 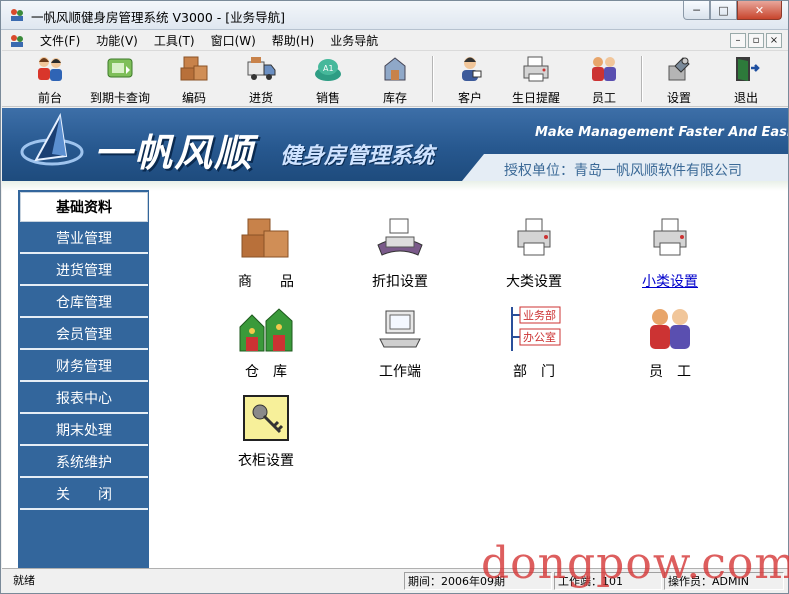 I want to click on category-icon, so click(x=534, y=241).